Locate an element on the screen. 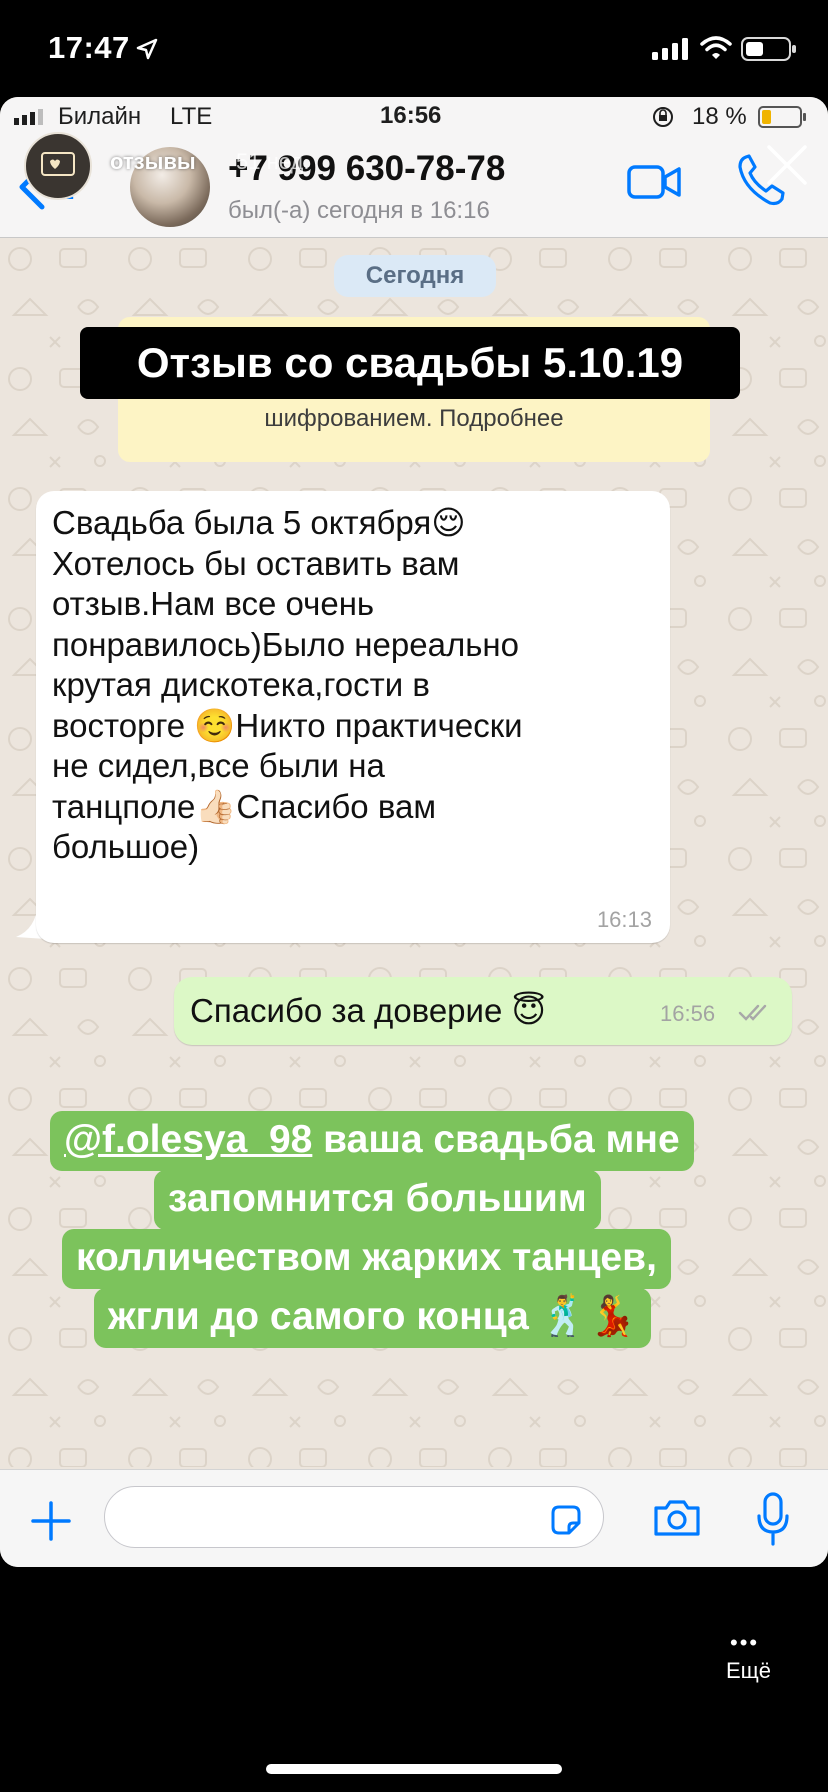  story-title-label: Отзыв со свадьбы 5.10.19 is located at coordinates (410, 363).